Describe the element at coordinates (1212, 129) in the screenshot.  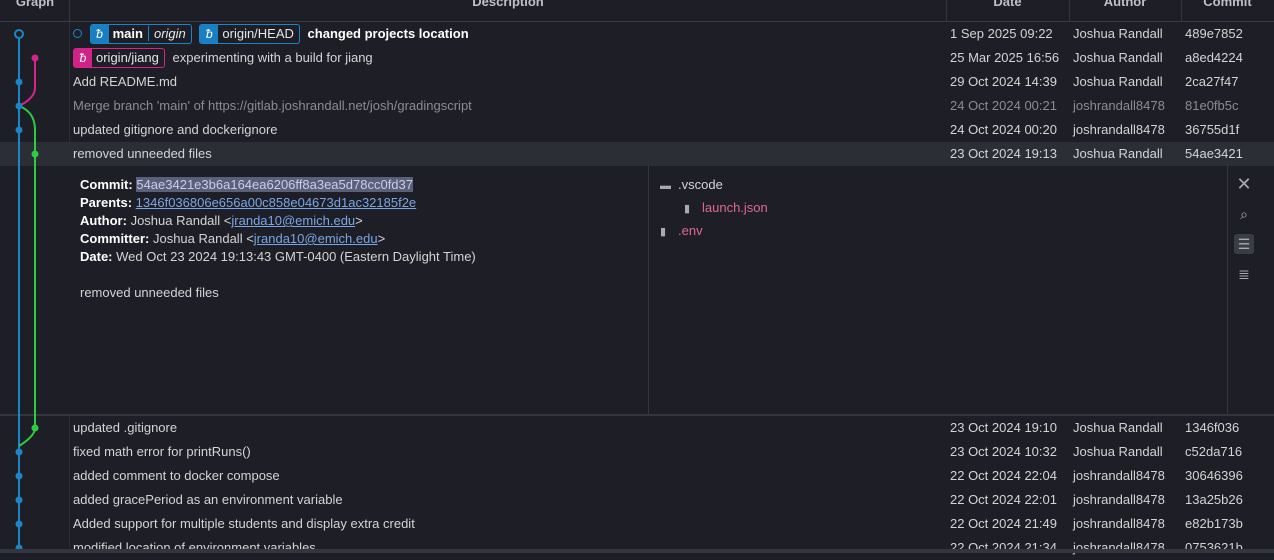
I see `commit-hash: 36755d1f` at that location.